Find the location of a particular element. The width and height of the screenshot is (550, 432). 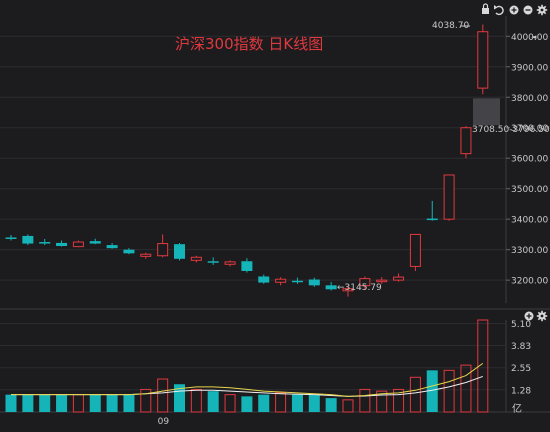

volume-axis-label: 2.55 is located at coordinates (521, 369).